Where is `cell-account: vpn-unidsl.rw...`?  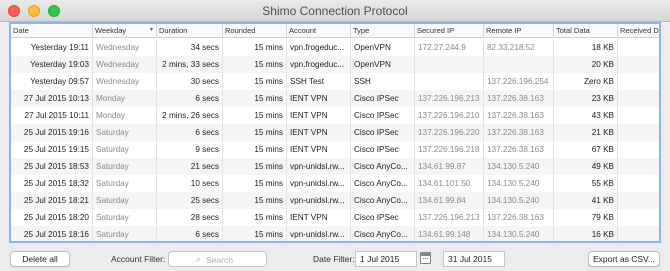
cell-account: vpn-unidsl.rw... is located at coordinates (319, 183).